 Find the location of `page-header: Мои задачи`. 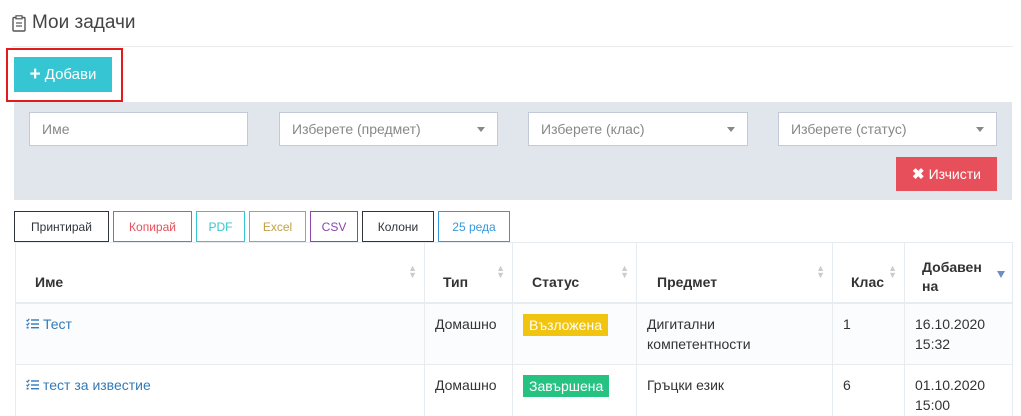

page-header: Мои задачи is located at coordinates (74, 23).